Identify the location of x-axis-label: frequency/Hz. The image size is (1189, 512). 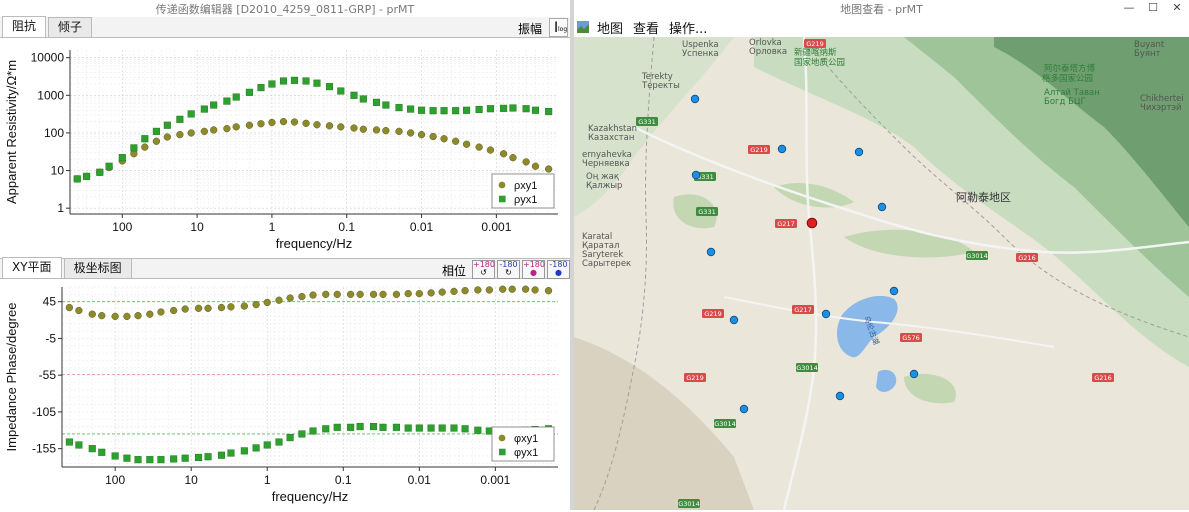
(314, 243).